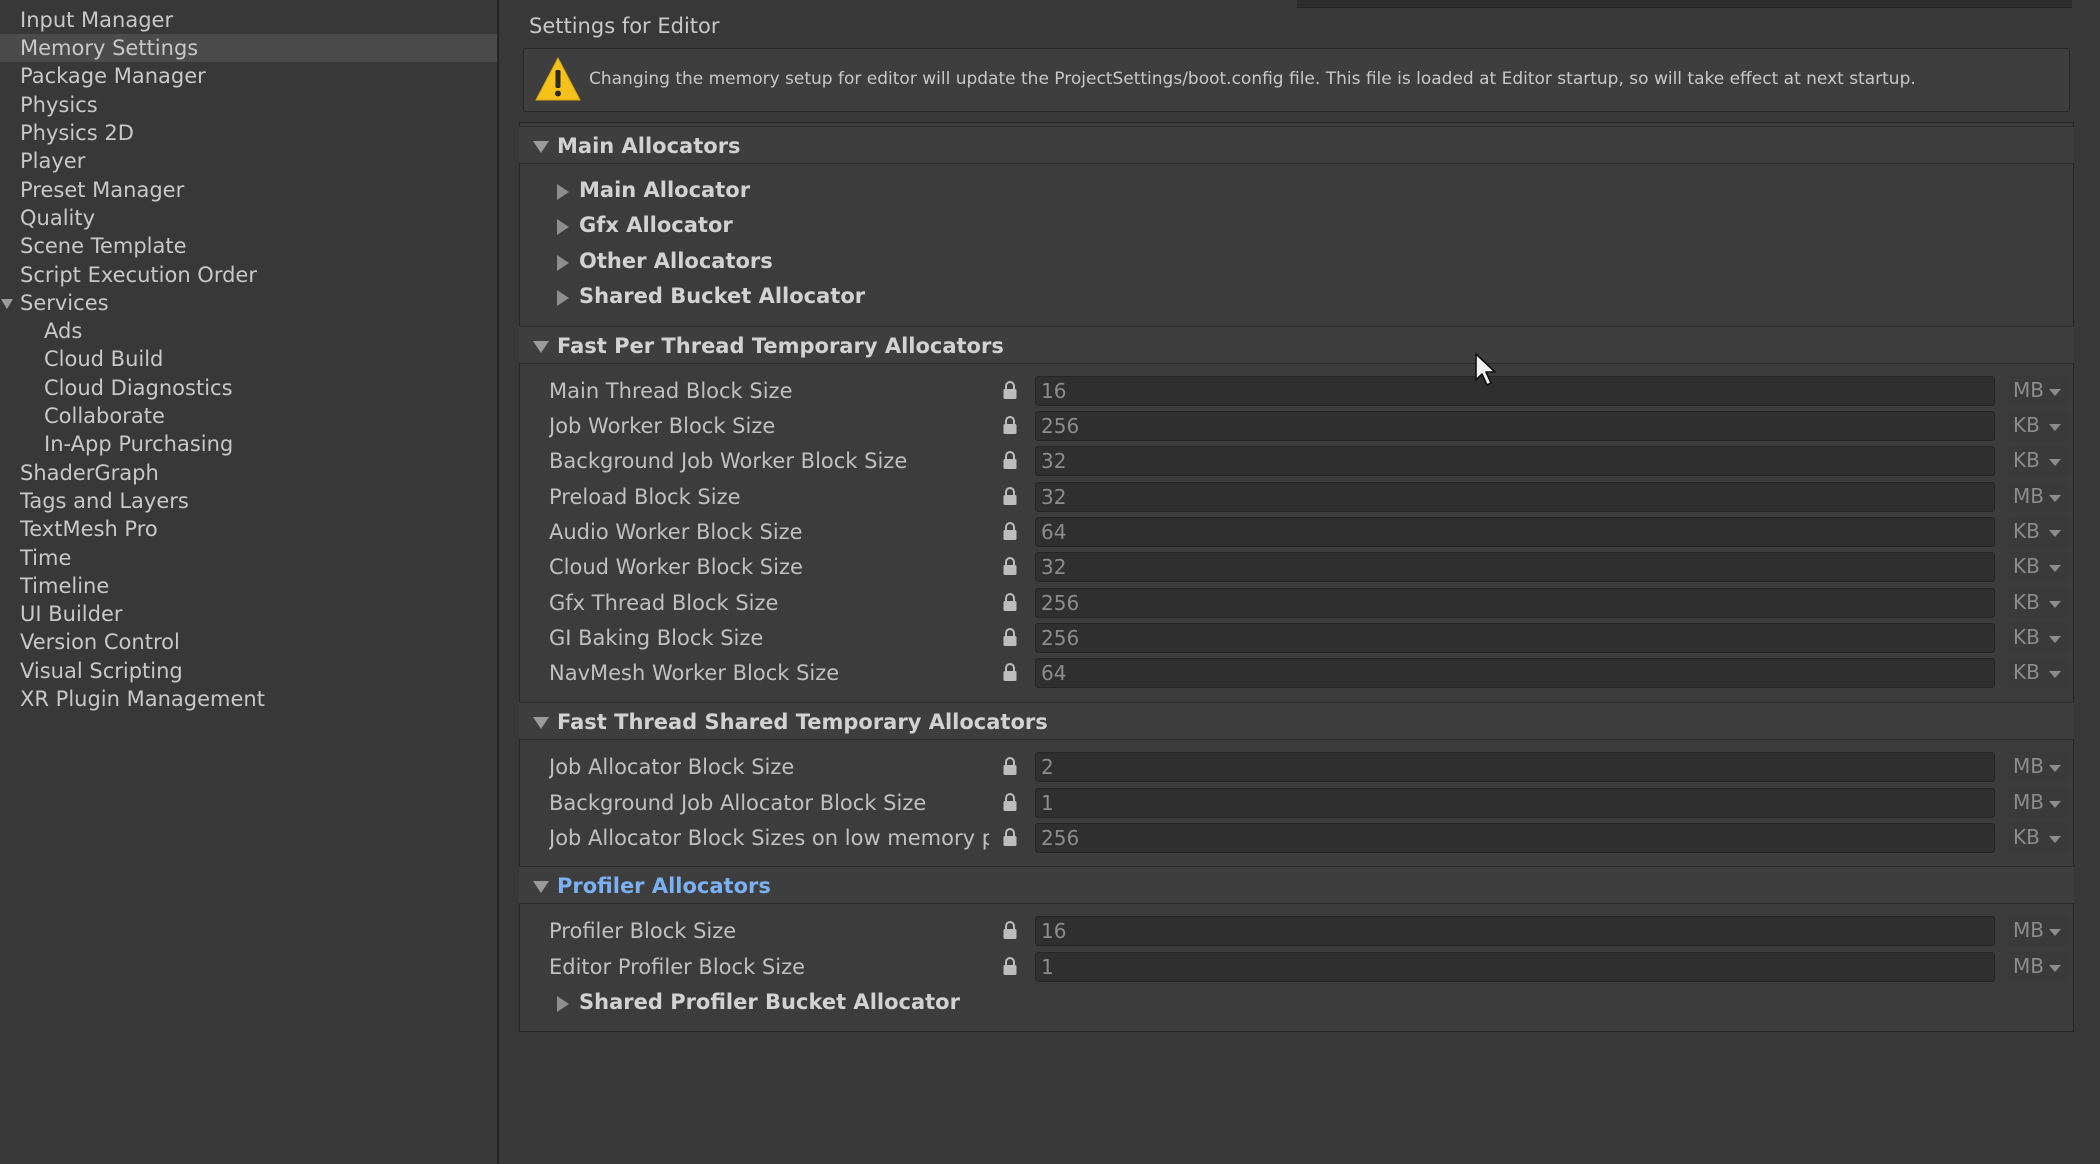  I want to click on section-fast-thread-shared-temporary-allocators: Fast Thread Shared Temporary Allocators, so click(1296, 721).